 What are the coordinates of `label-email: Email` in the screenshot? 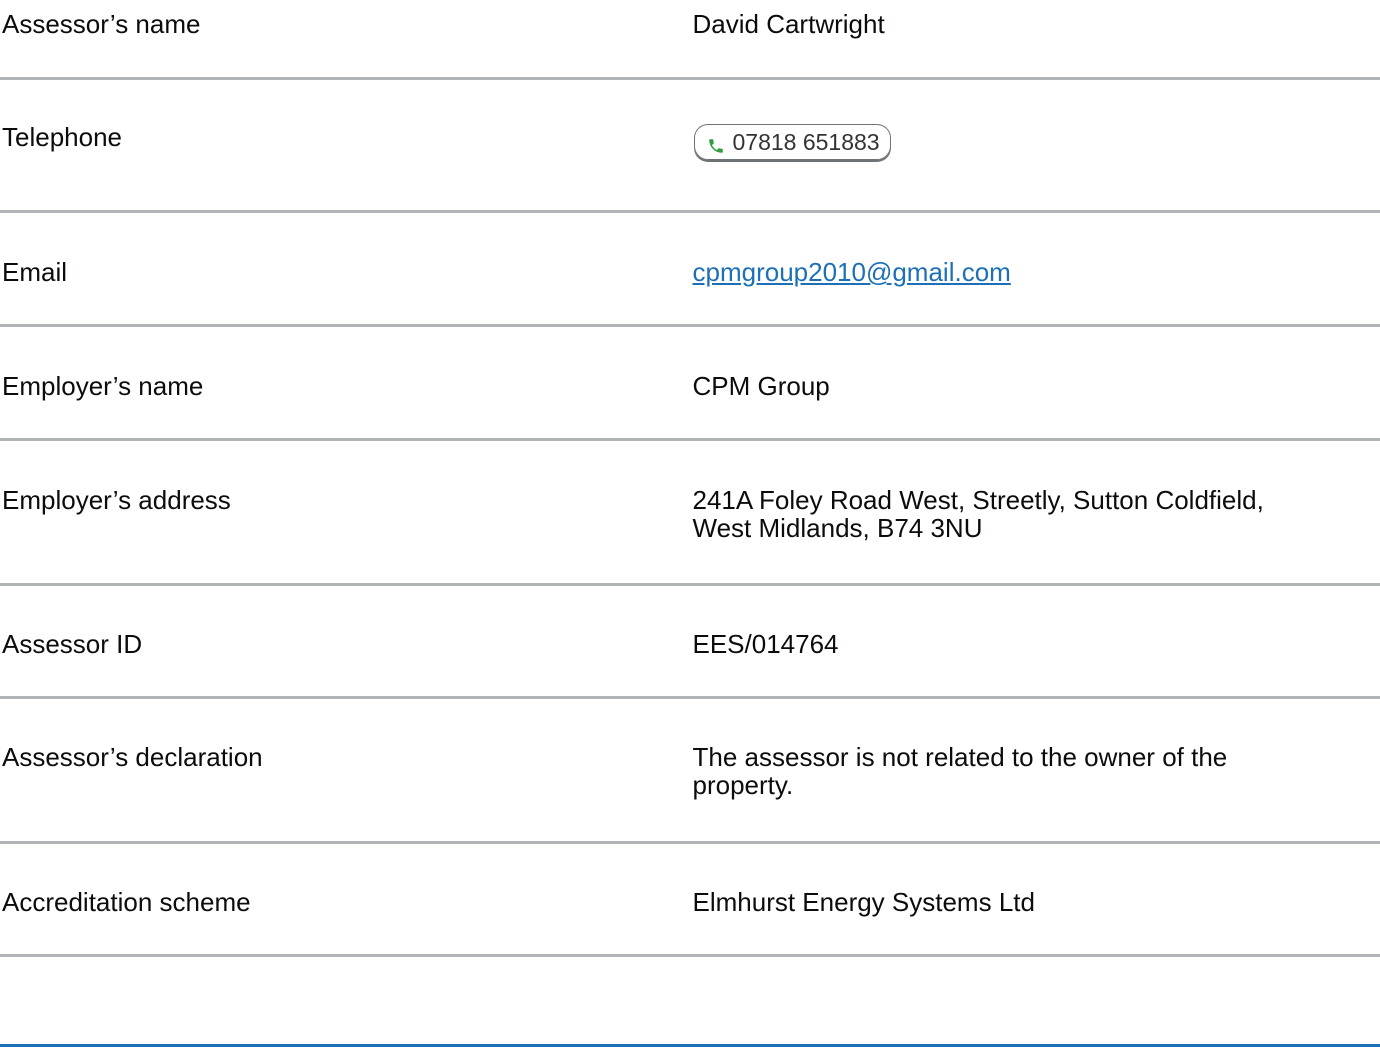 It's located at (35, 272).